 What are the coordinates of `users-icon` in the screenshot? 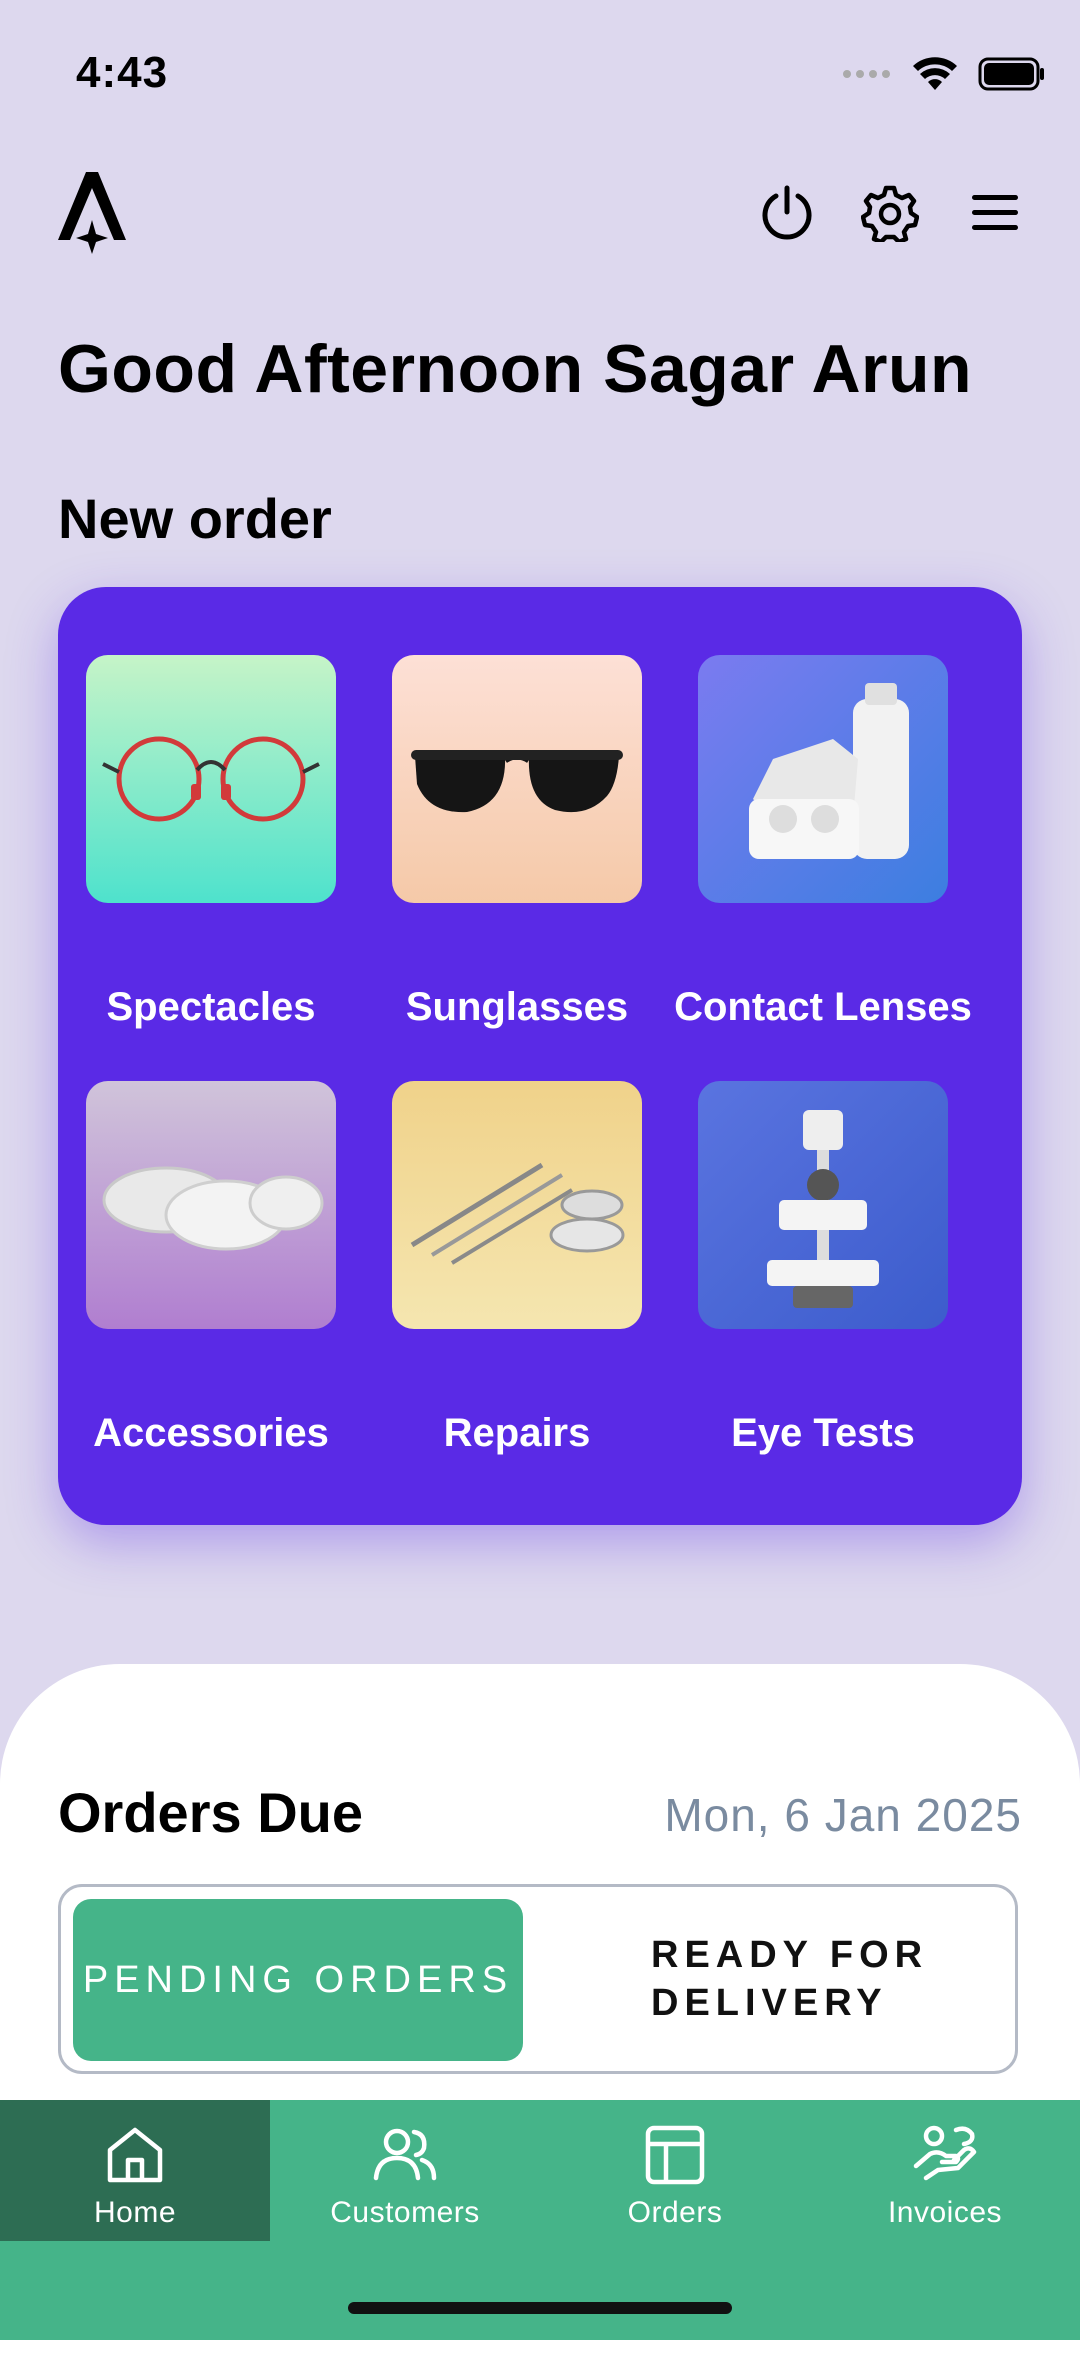 It's located at (405, 2154).